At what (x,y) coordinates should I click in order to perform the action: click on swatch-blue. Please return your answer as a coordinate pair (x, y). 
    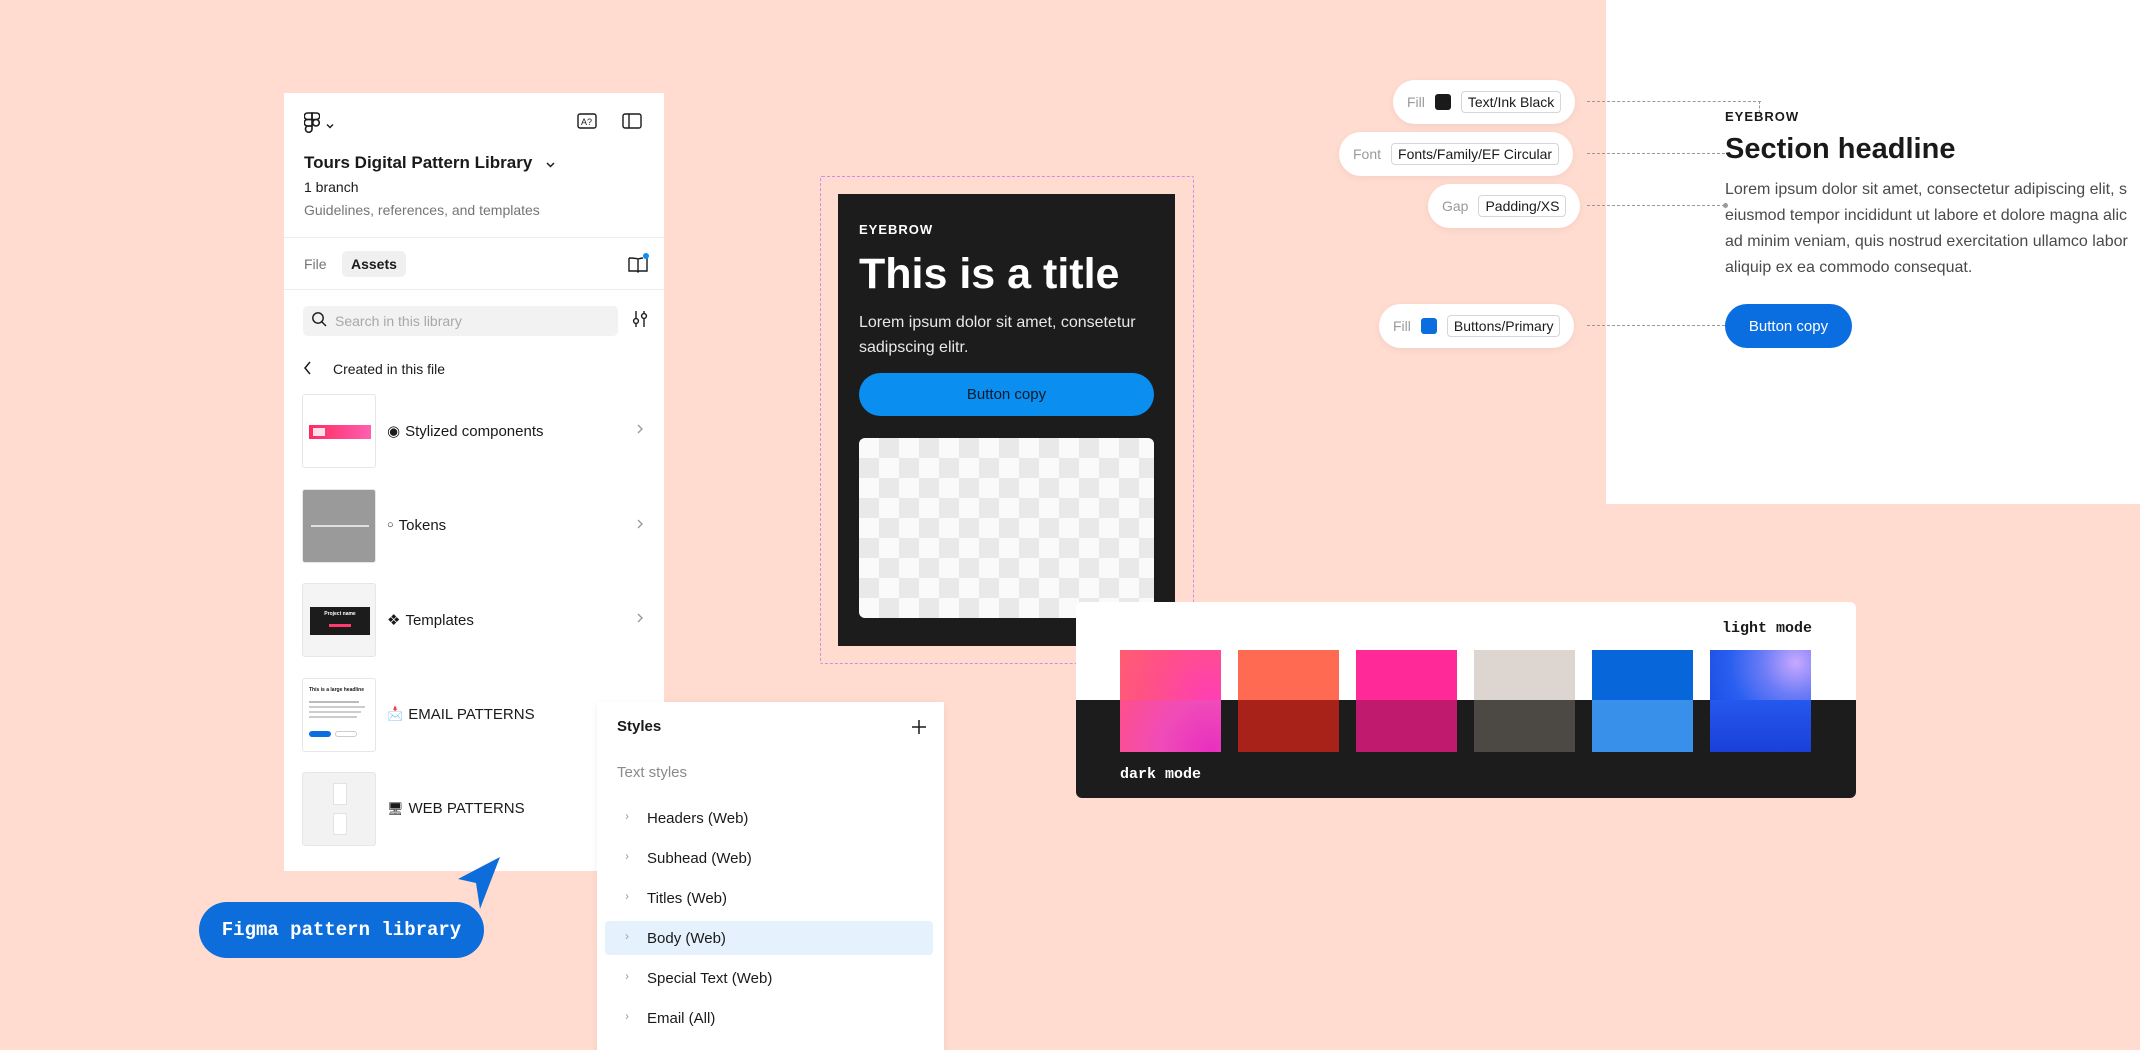
    Looking at the image, I should click on (1642, 701).